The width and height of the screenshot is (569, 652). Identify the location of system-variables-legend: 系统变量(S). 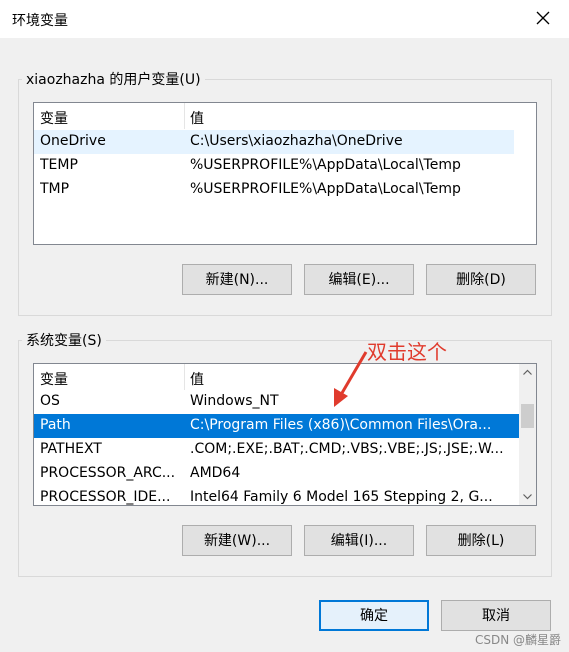
(64, 340).